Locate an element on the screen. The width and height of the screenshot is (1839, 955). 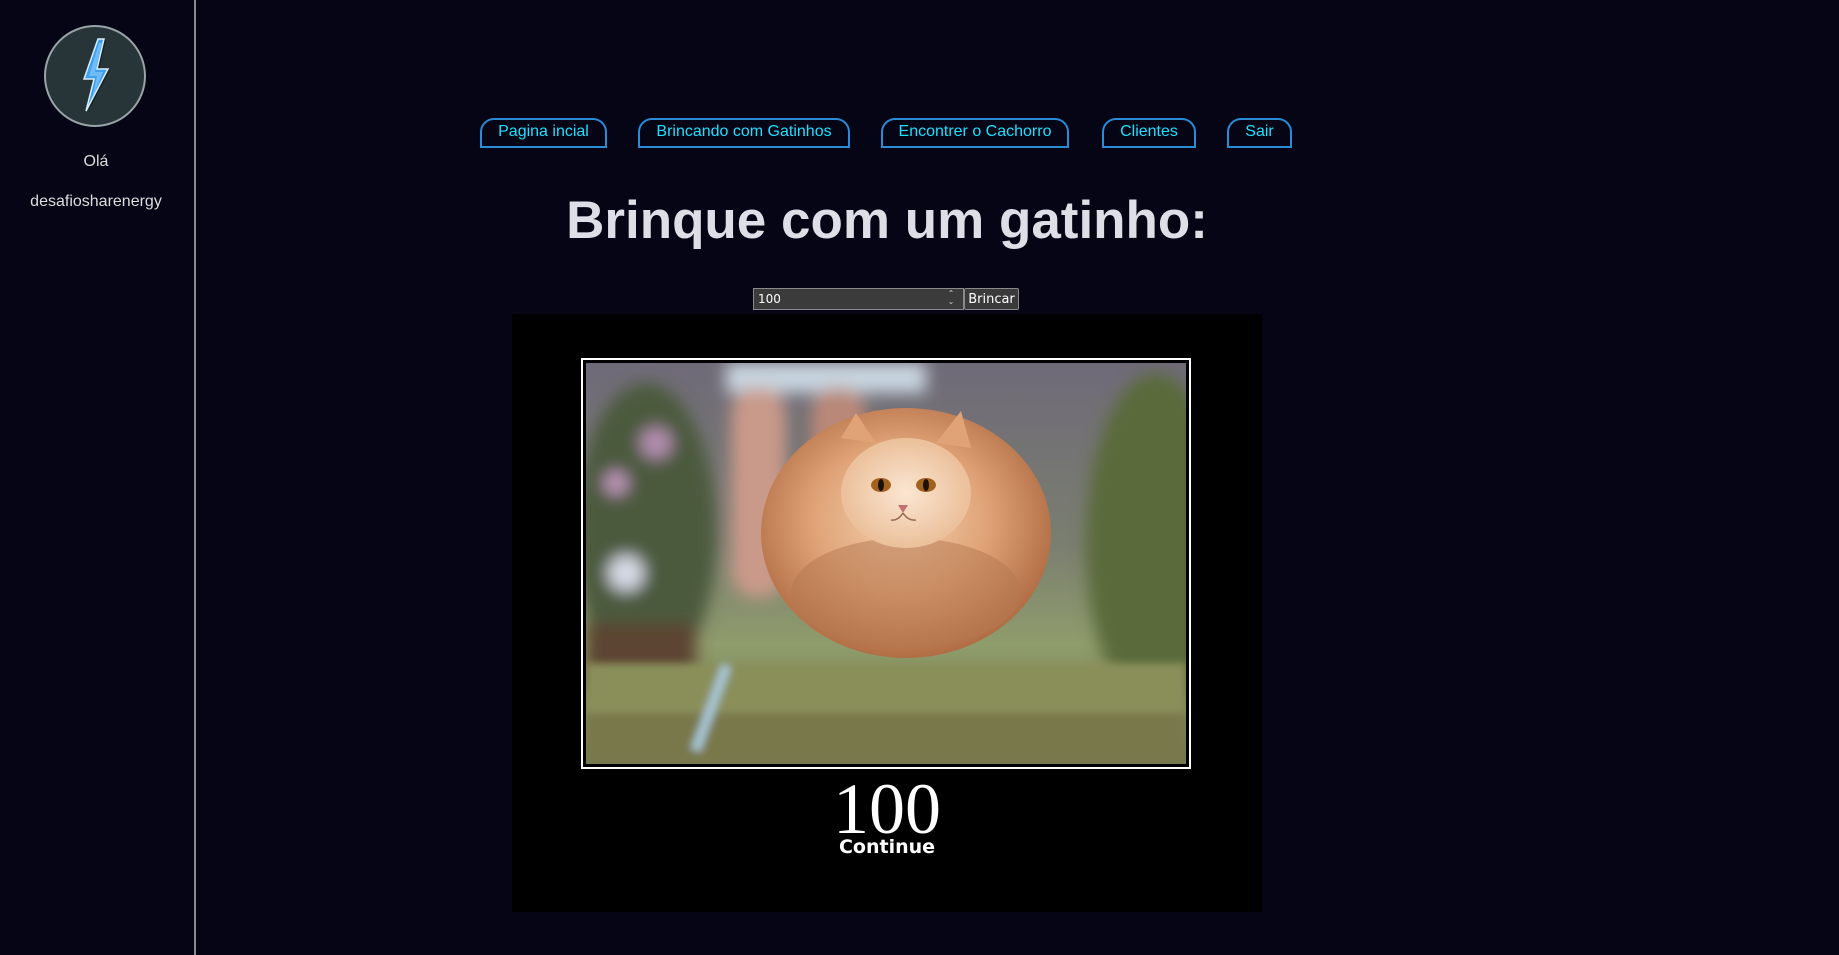
nav-tab-cats: Brincando com Gatinhos is located at coordinates (744, 133).